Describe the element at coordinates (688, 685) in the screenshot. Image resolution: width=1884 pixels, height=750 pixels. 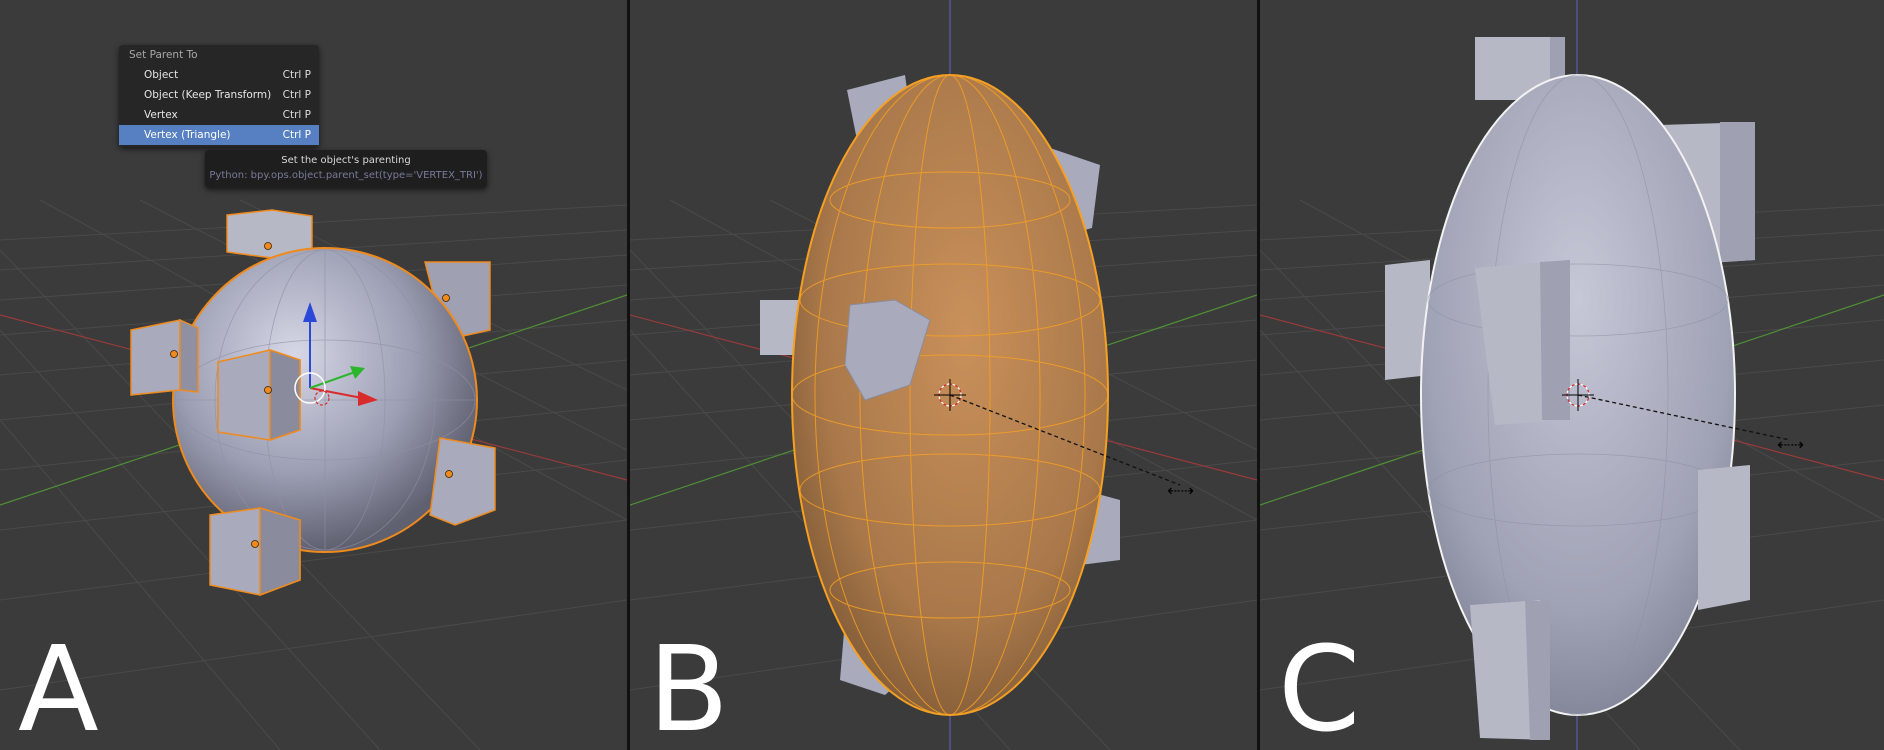
I see `panel-letter: B` at that location.